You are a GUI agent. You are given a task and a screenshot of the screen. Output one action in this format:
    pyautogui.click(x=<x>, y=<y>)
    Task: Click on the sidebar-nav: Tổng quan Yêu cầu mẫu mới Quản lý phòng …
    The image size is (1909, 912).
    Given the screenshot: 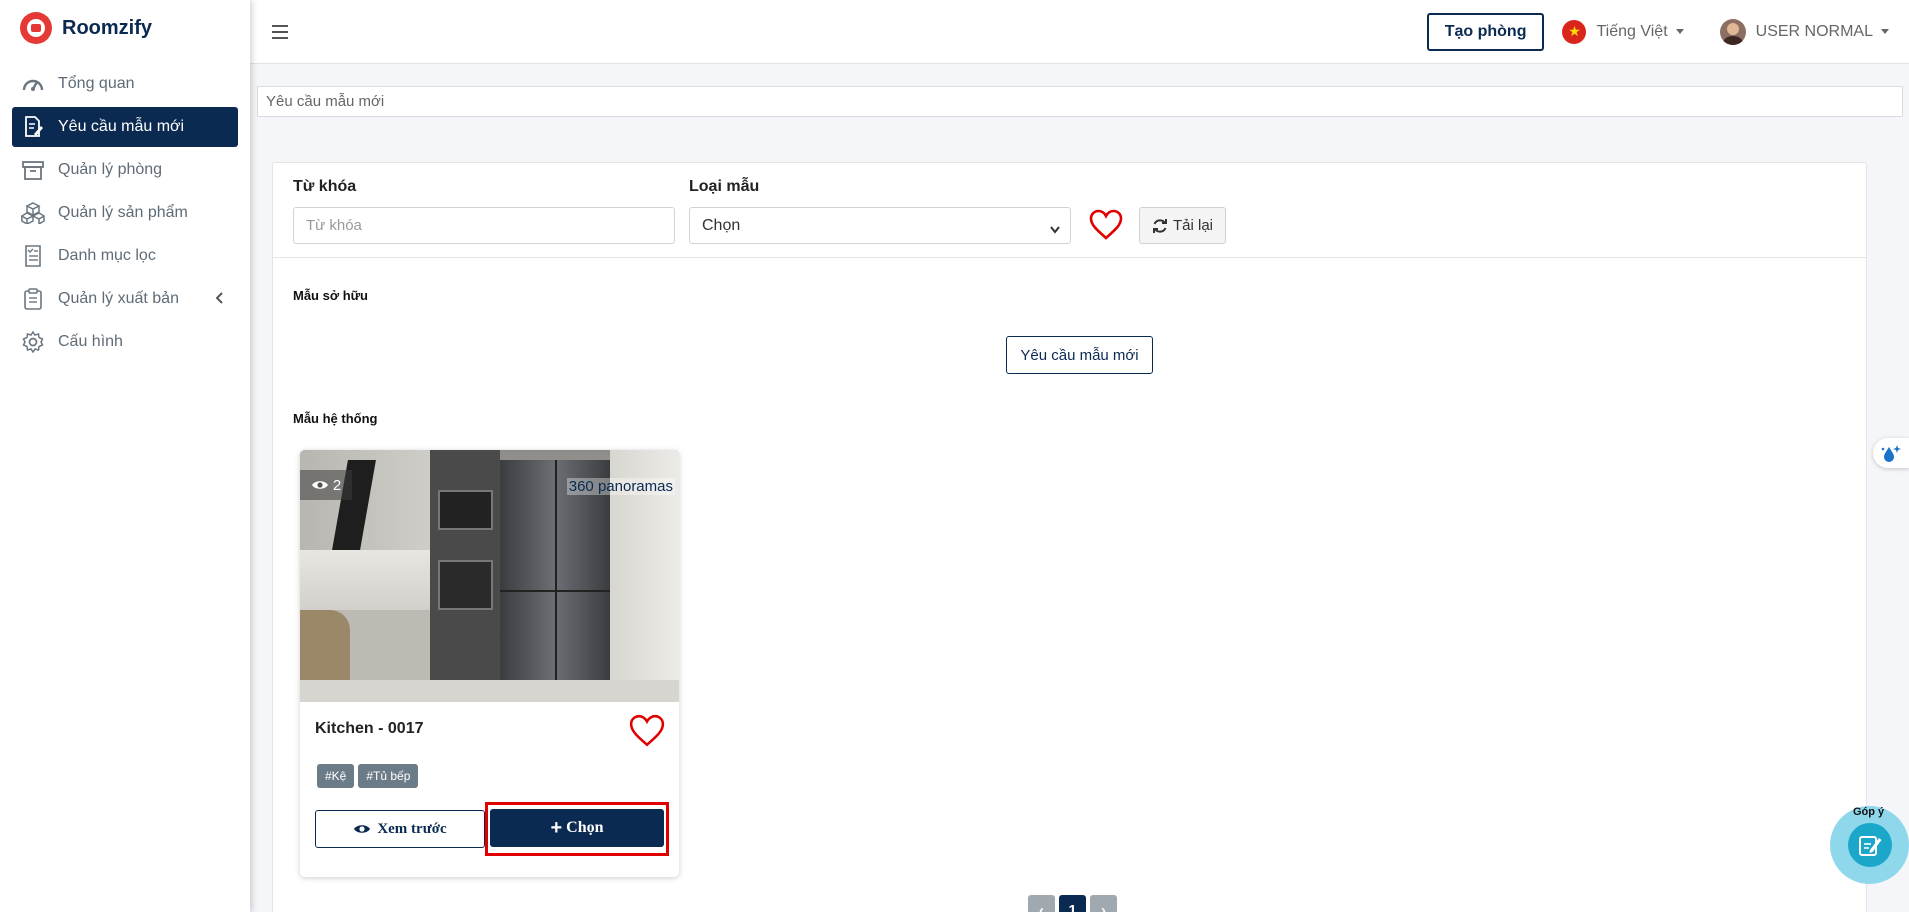 What is the action you would take?
    pyautogui.click(x=125, y=213)
    